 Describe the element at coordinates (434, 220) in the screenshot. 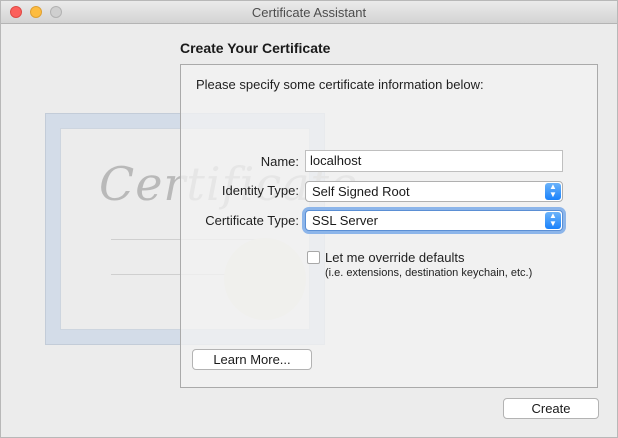

I see `certificate-type-select: SSL Server ▲ ▼` at that location.